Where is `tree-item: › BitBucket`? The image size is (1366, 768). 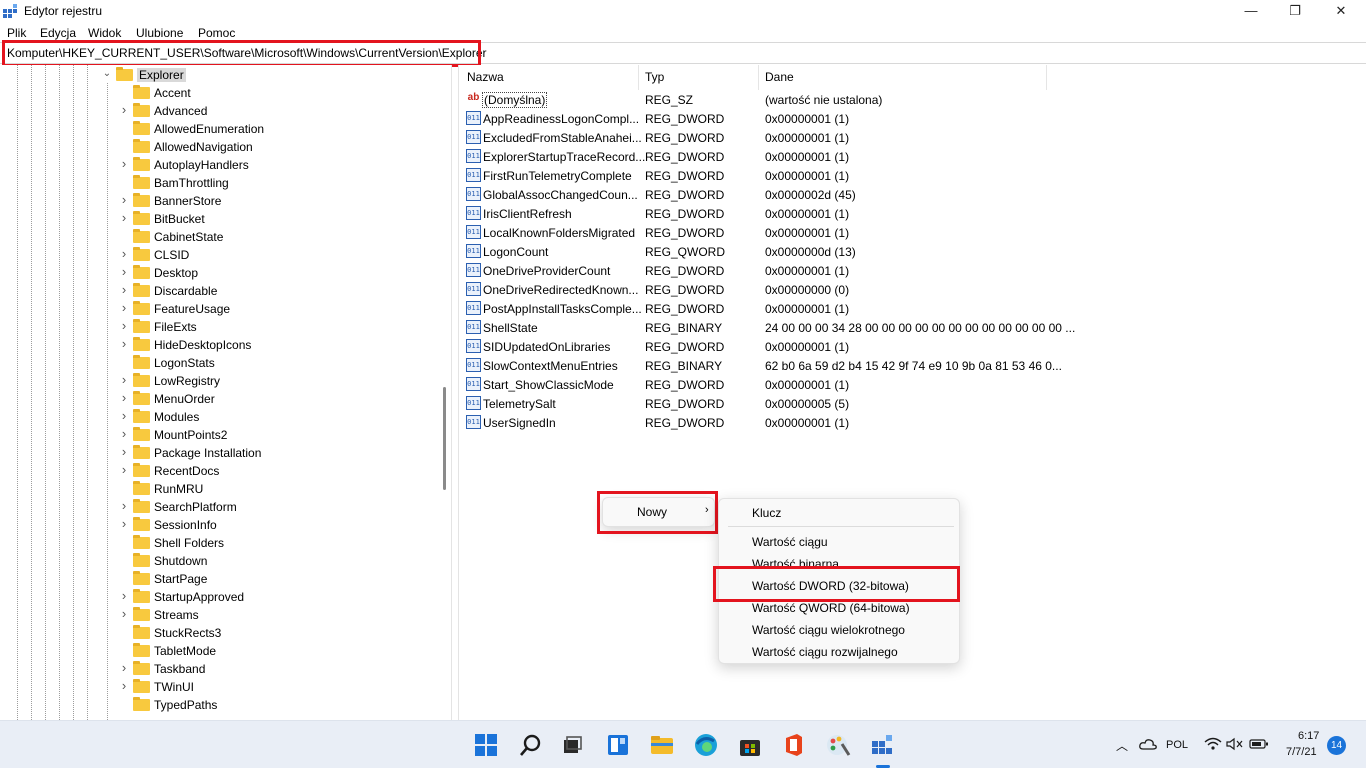 tree-item: › BitBucket is located at coordinates (220, 219).